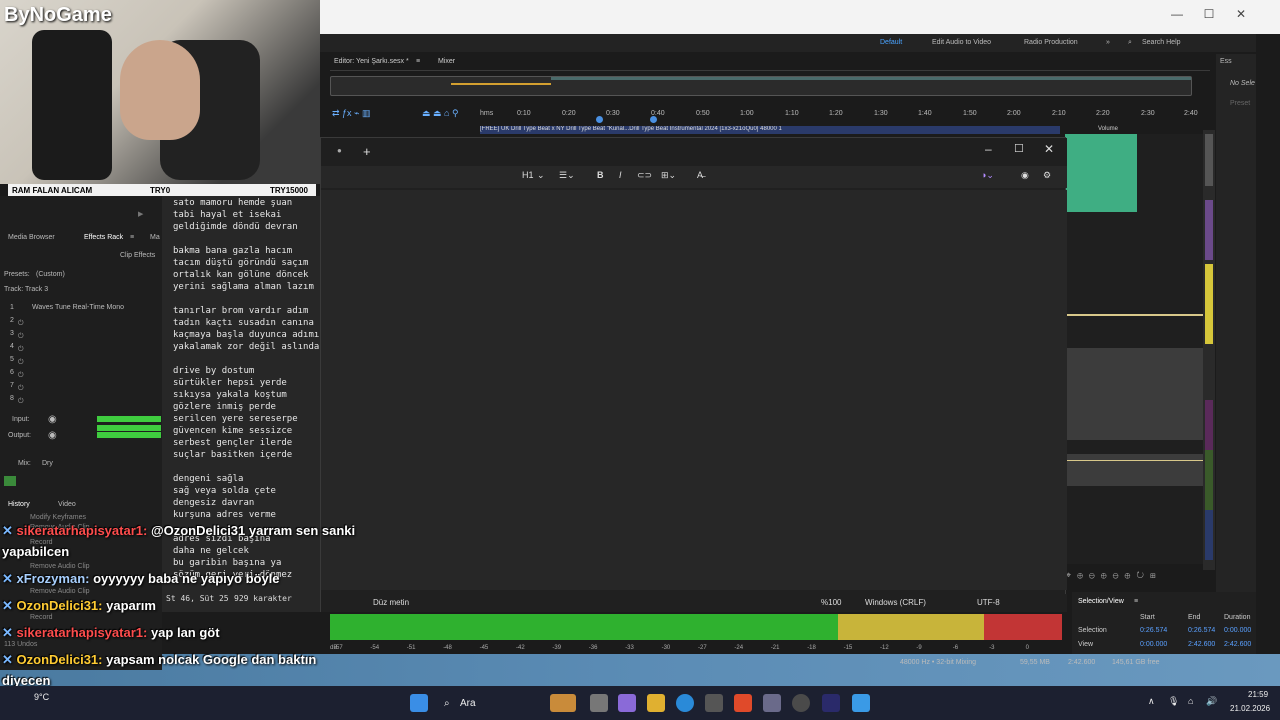 The width and height of the screenshot is (1280, 720). I want to click on brave-icon, so click(743, 703).